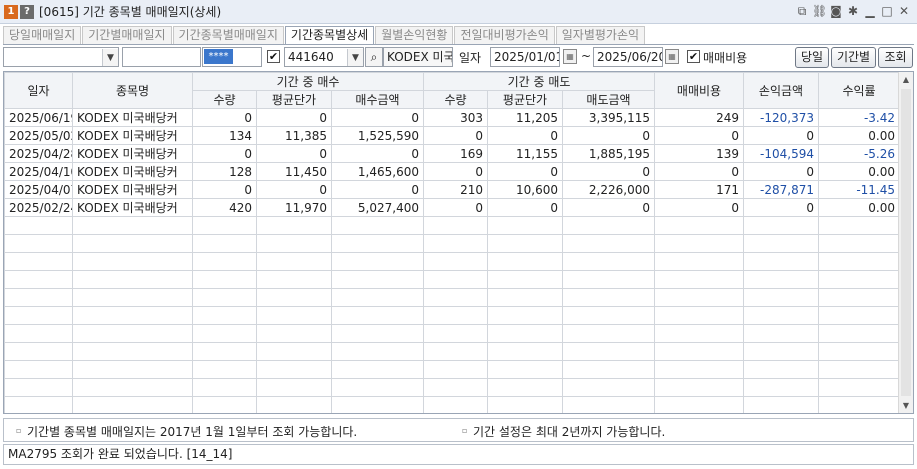  Describe the element at coordinates (870, 11) in the screenshot. I see `minimize-icon: ▁` at that location.